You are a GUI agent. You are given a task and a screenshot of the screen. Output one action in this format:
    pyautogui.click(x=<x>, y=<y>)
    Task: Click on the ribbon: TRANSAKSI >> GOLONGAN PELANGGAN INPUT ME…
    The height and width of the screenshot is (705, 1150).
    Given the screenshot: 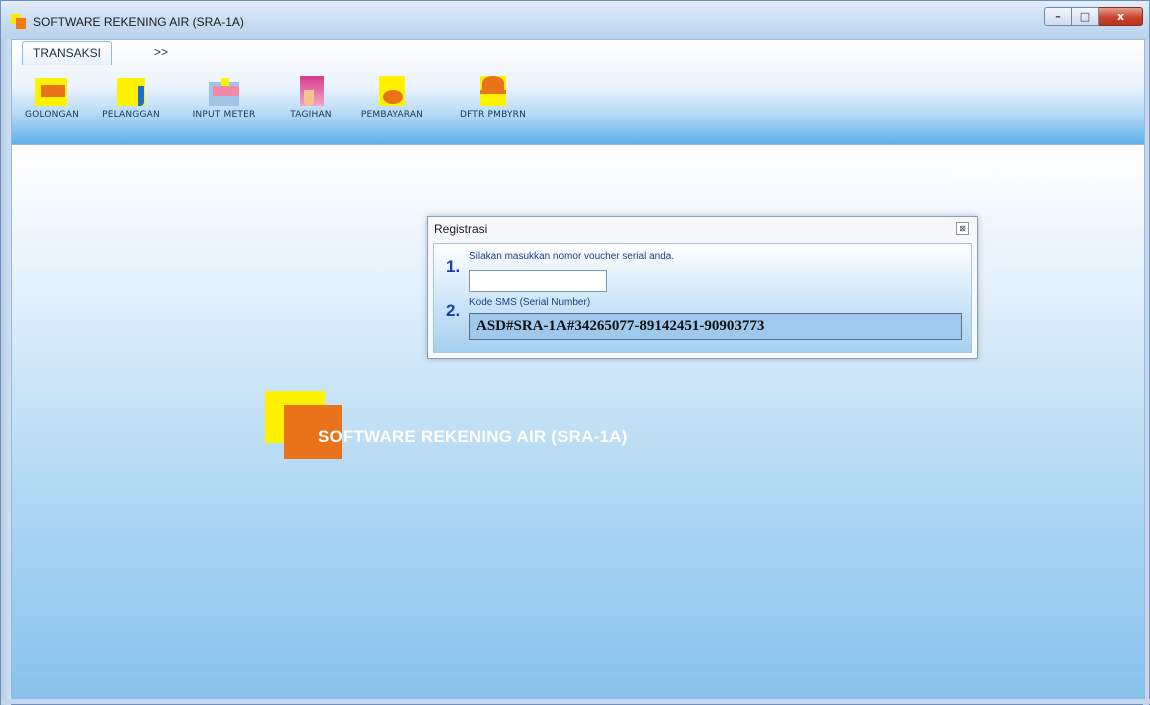 What is the action you would take?
    pyautogui.click(x=578, y=92)
    